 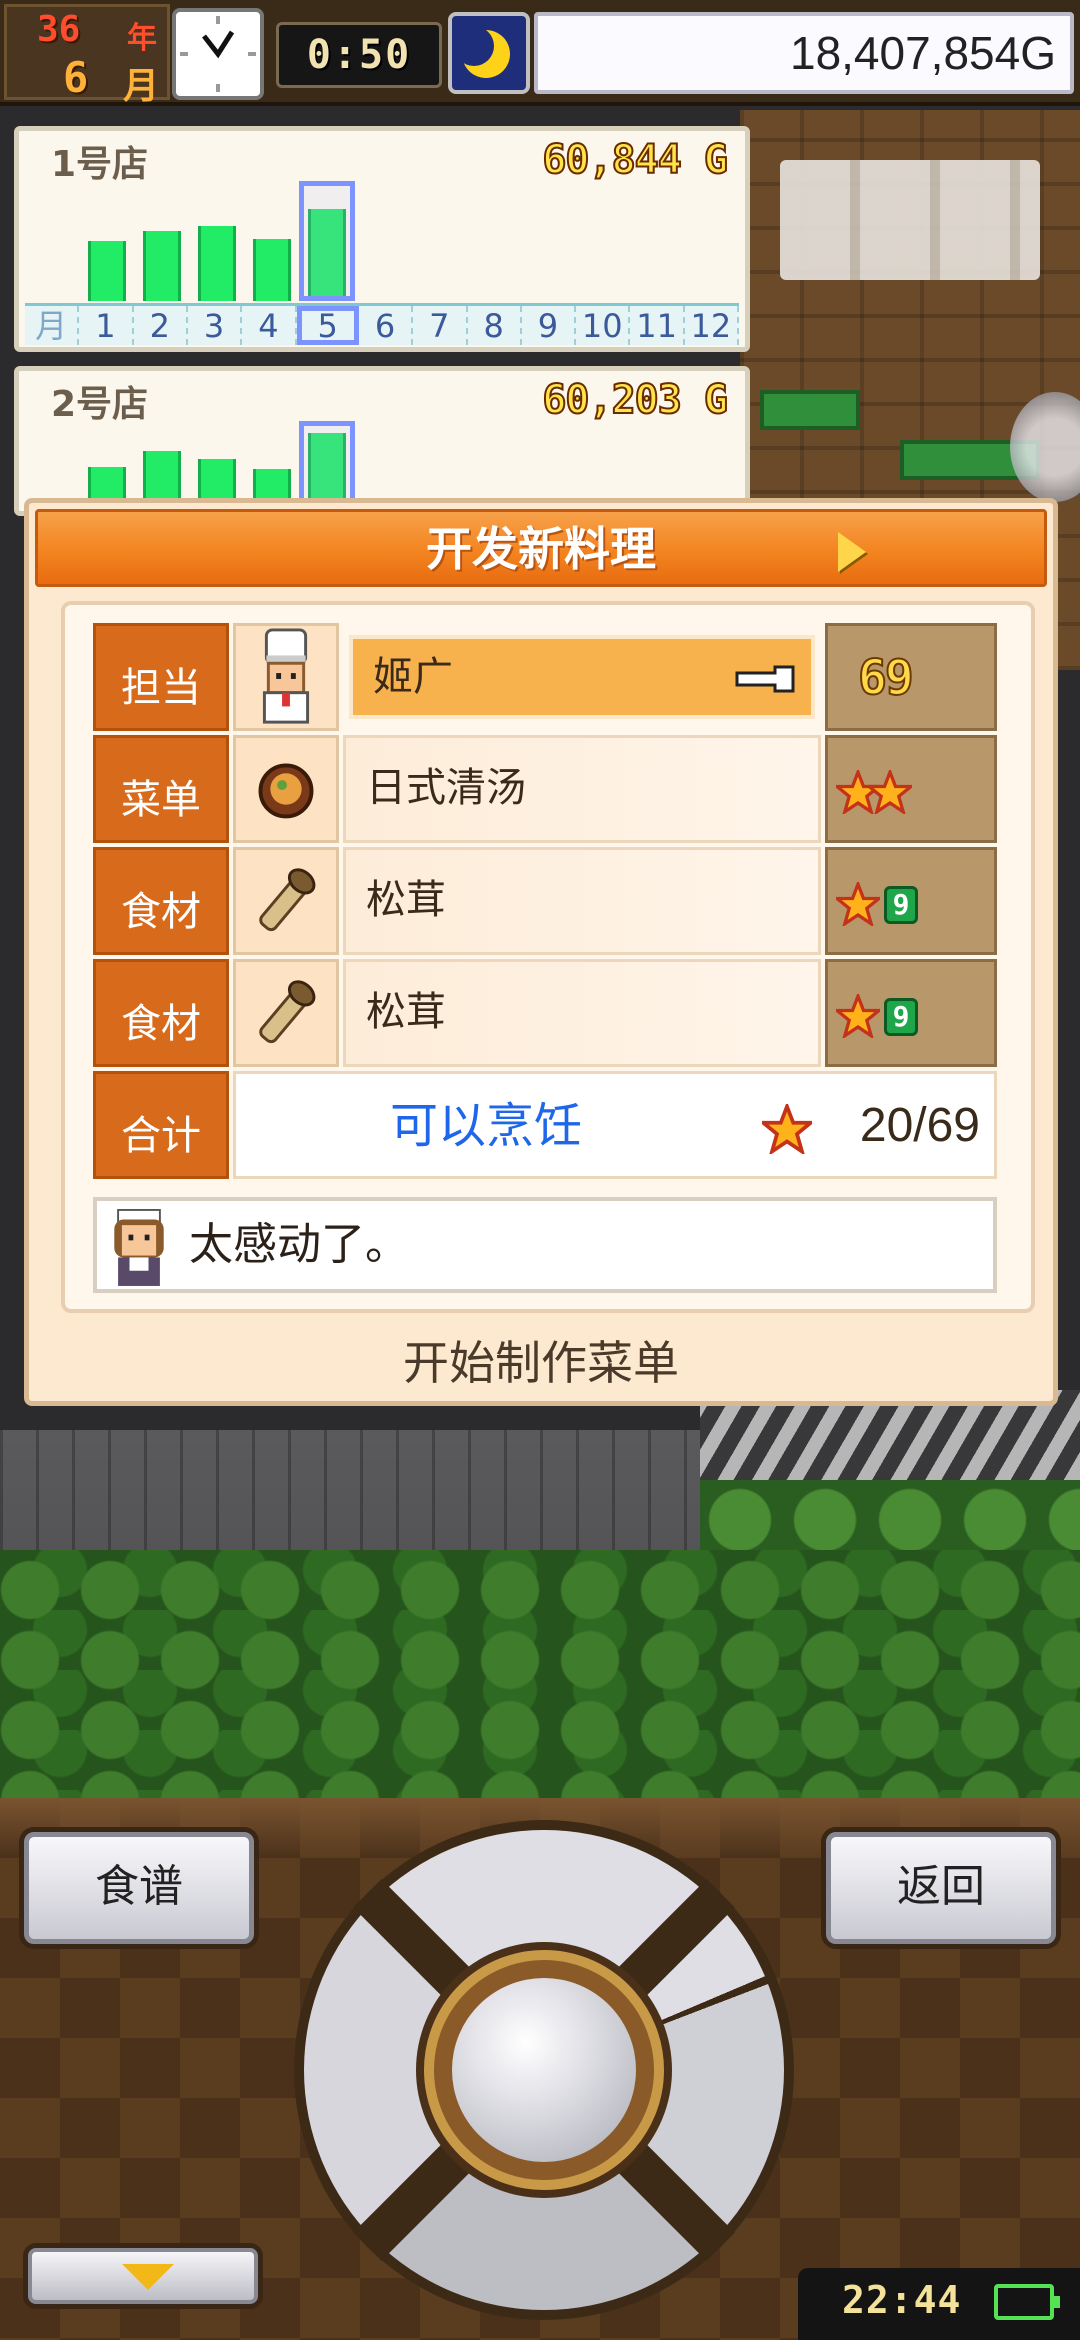 I want to click on top-status-bar: 36 年 6 月 0:50 18,407,854G, so click(x=540, y=53).